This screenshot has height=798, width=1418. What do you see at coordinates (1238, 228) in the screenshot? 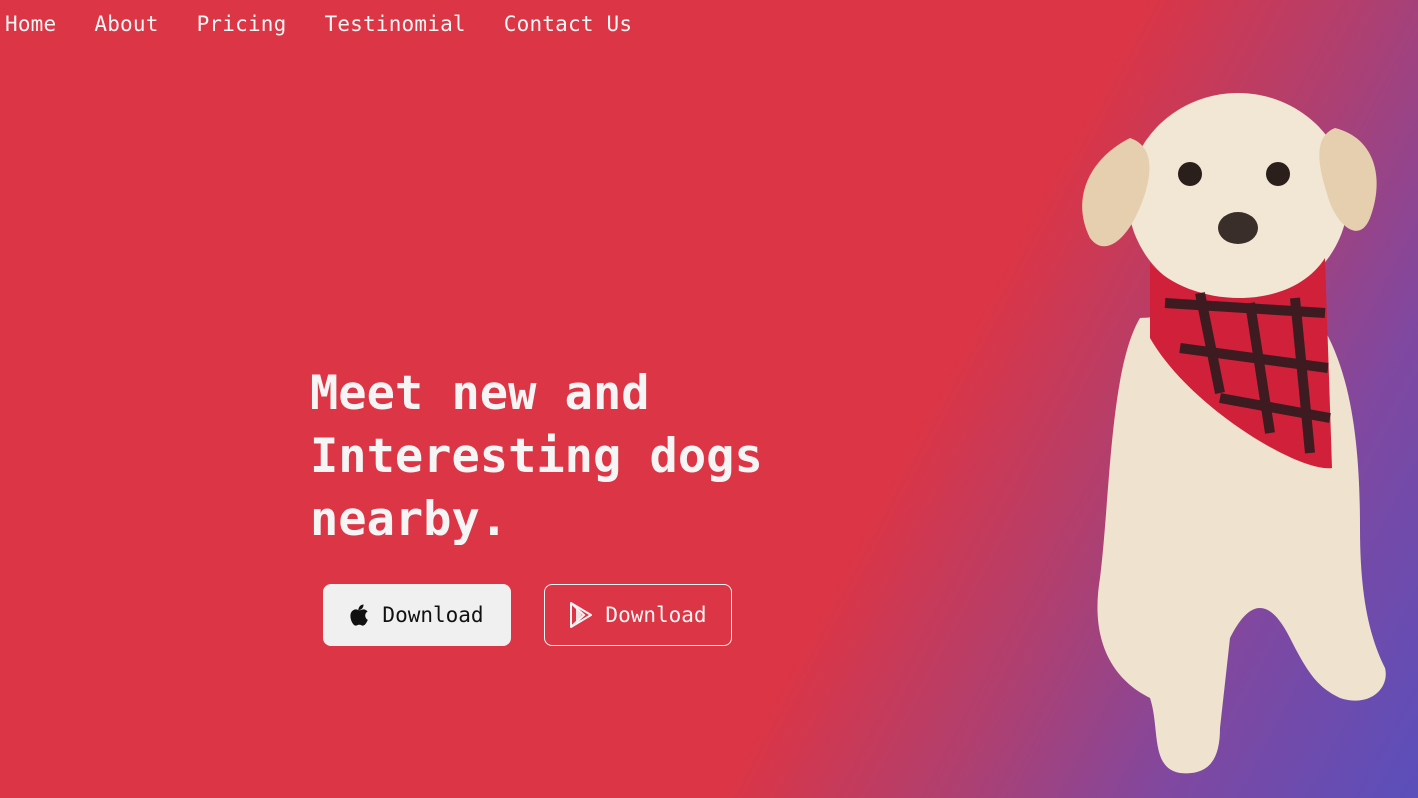
I see `dog-nose` at bounding box center [1238, 228].